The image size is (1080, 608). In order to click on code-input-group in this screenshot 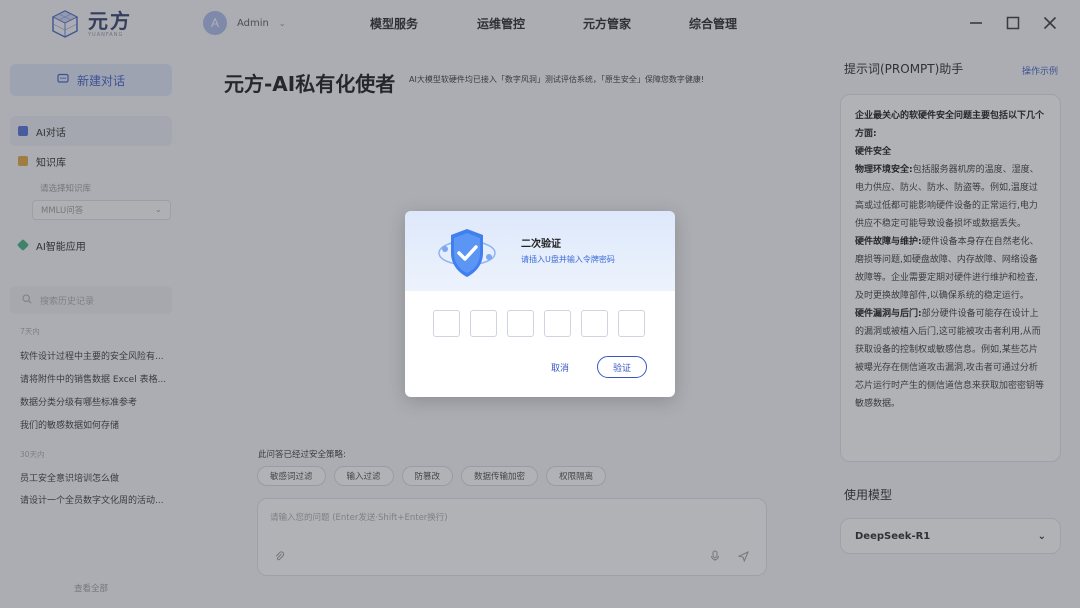, I will do `click(539, 323)`.